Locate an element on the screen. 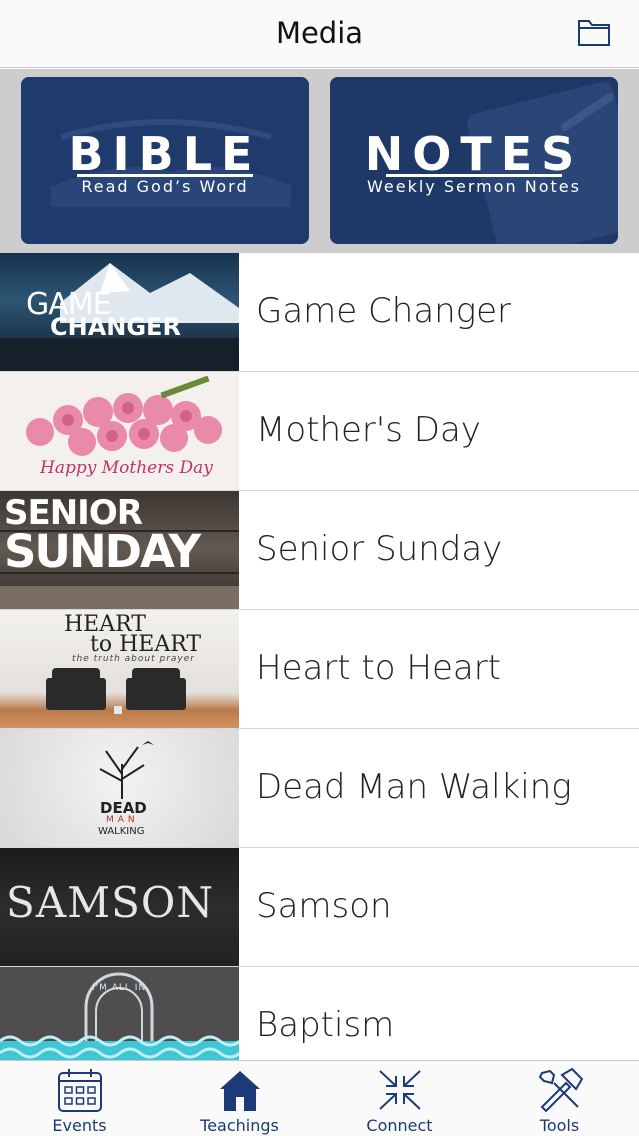  teaching-title: Senior Sunday is located at coordinates (379, 549).